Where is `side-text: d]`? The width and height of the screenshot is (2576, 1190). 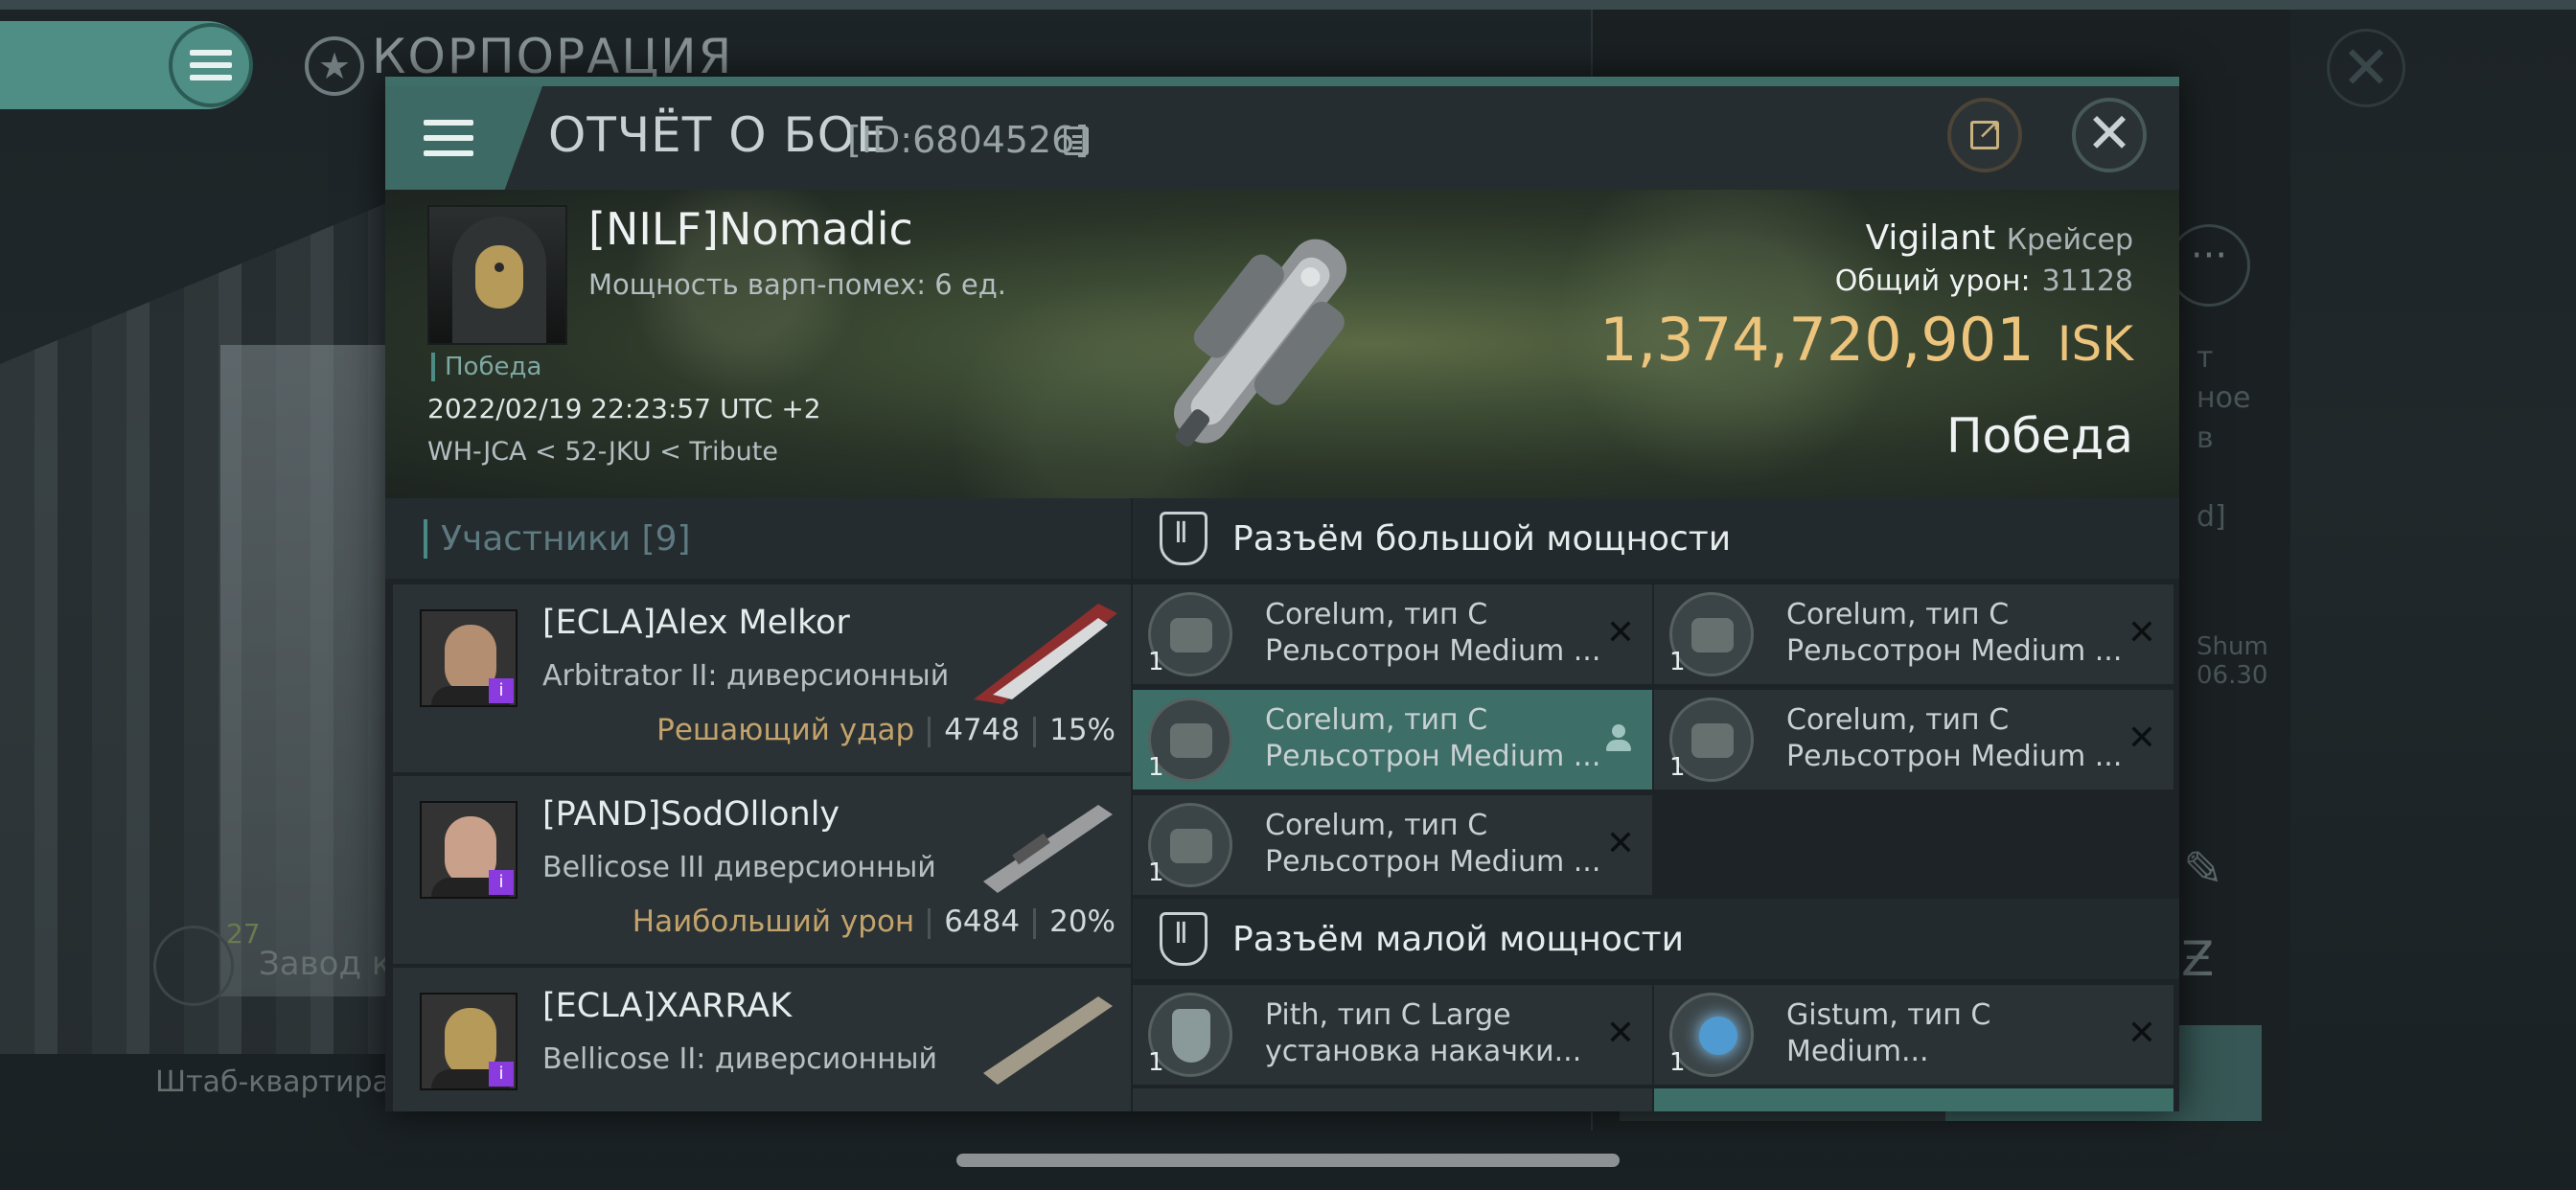 side-text: d] is located at coordinates (2211, 517).